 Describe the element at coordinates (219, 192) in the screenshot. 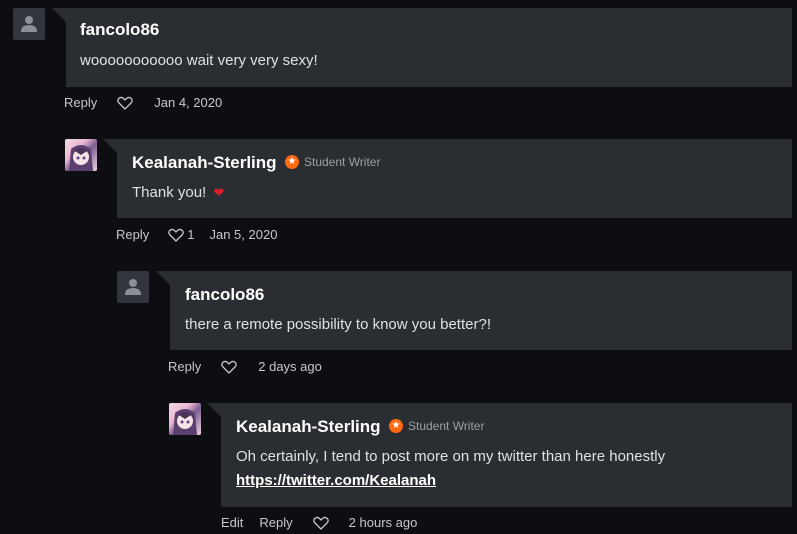

I see `red-heart-emoji-icon: ❤` at that location.